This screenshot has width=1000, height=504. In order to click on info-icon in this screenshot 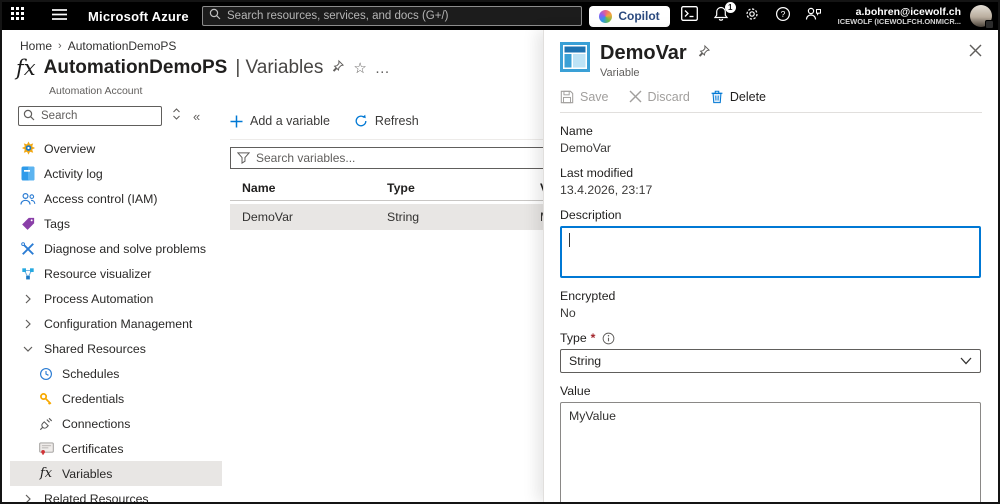, I will do `click(609, 338)`.